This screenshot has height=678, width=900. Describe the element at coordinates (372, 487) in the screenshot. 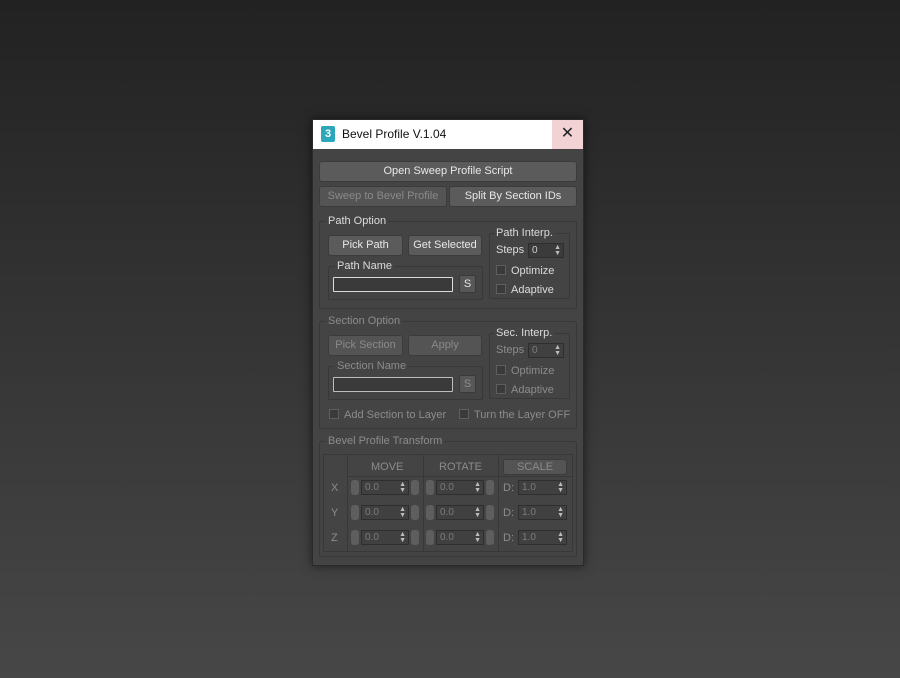

I see `move-x-value: 0.0` at that location.